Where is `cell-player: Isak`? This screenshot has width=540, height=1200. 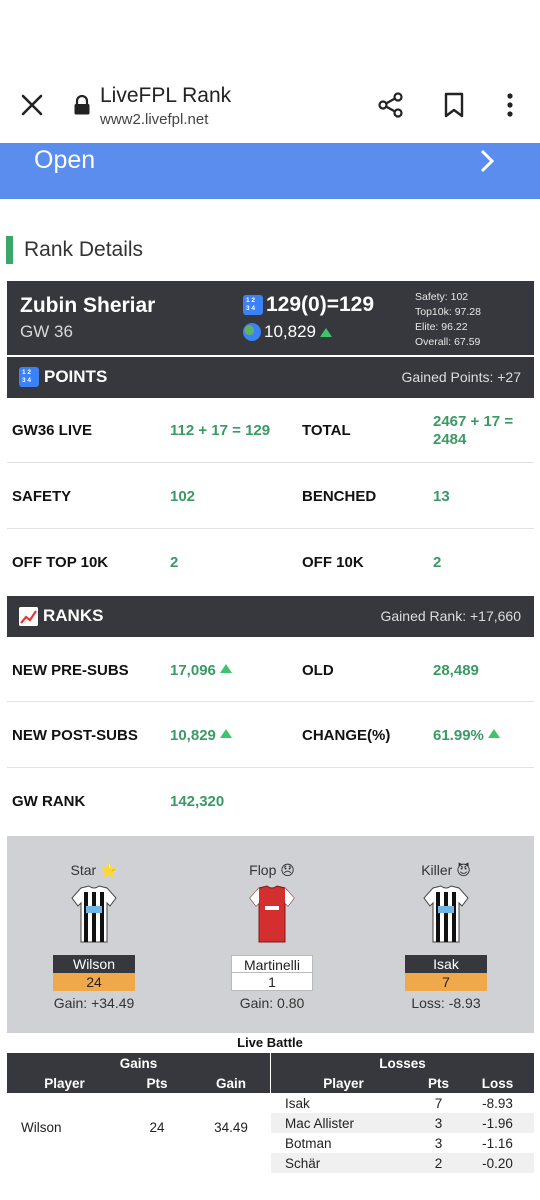 cell-player: Isak is located at coordinates (297, 1103).